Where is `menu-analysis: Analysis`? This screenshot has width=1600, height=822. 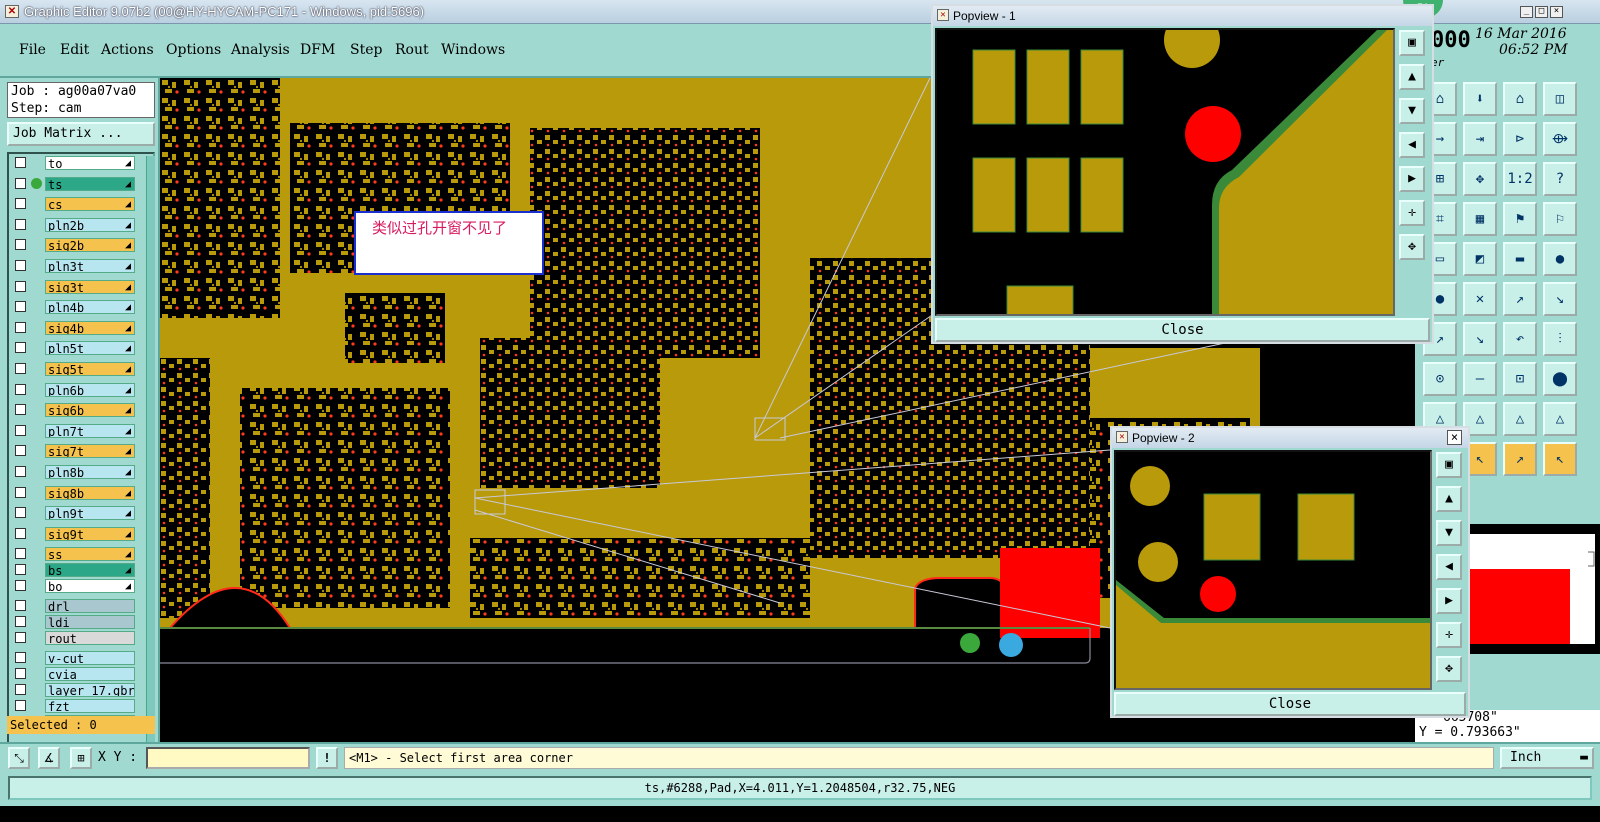 menu-analysis: Analysis is located at coordinates (260, 50).